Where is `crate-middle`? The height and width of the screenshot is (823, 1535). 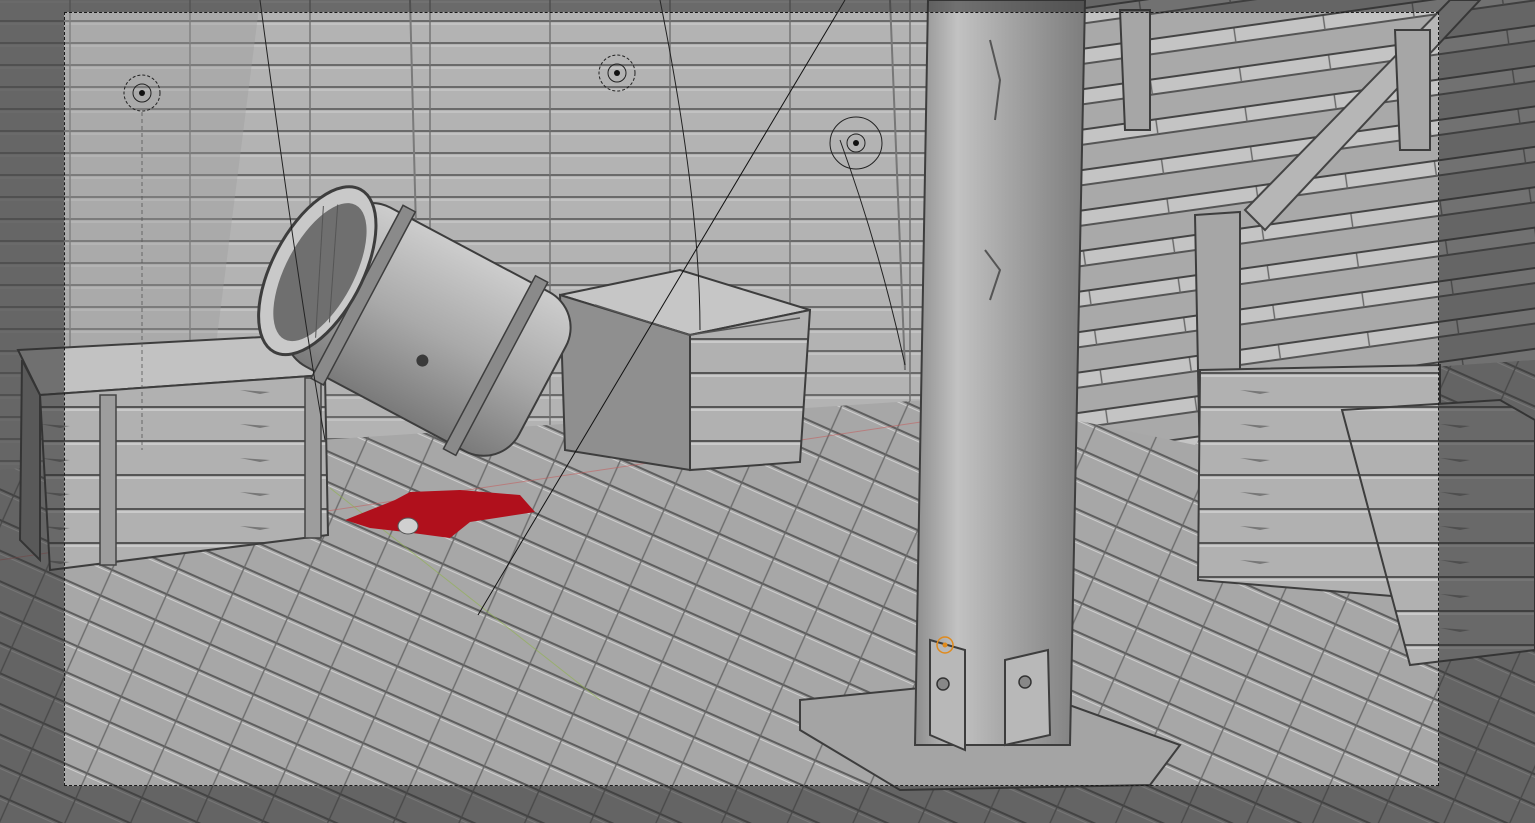 crate-middle is located at coordinates (685, 370).